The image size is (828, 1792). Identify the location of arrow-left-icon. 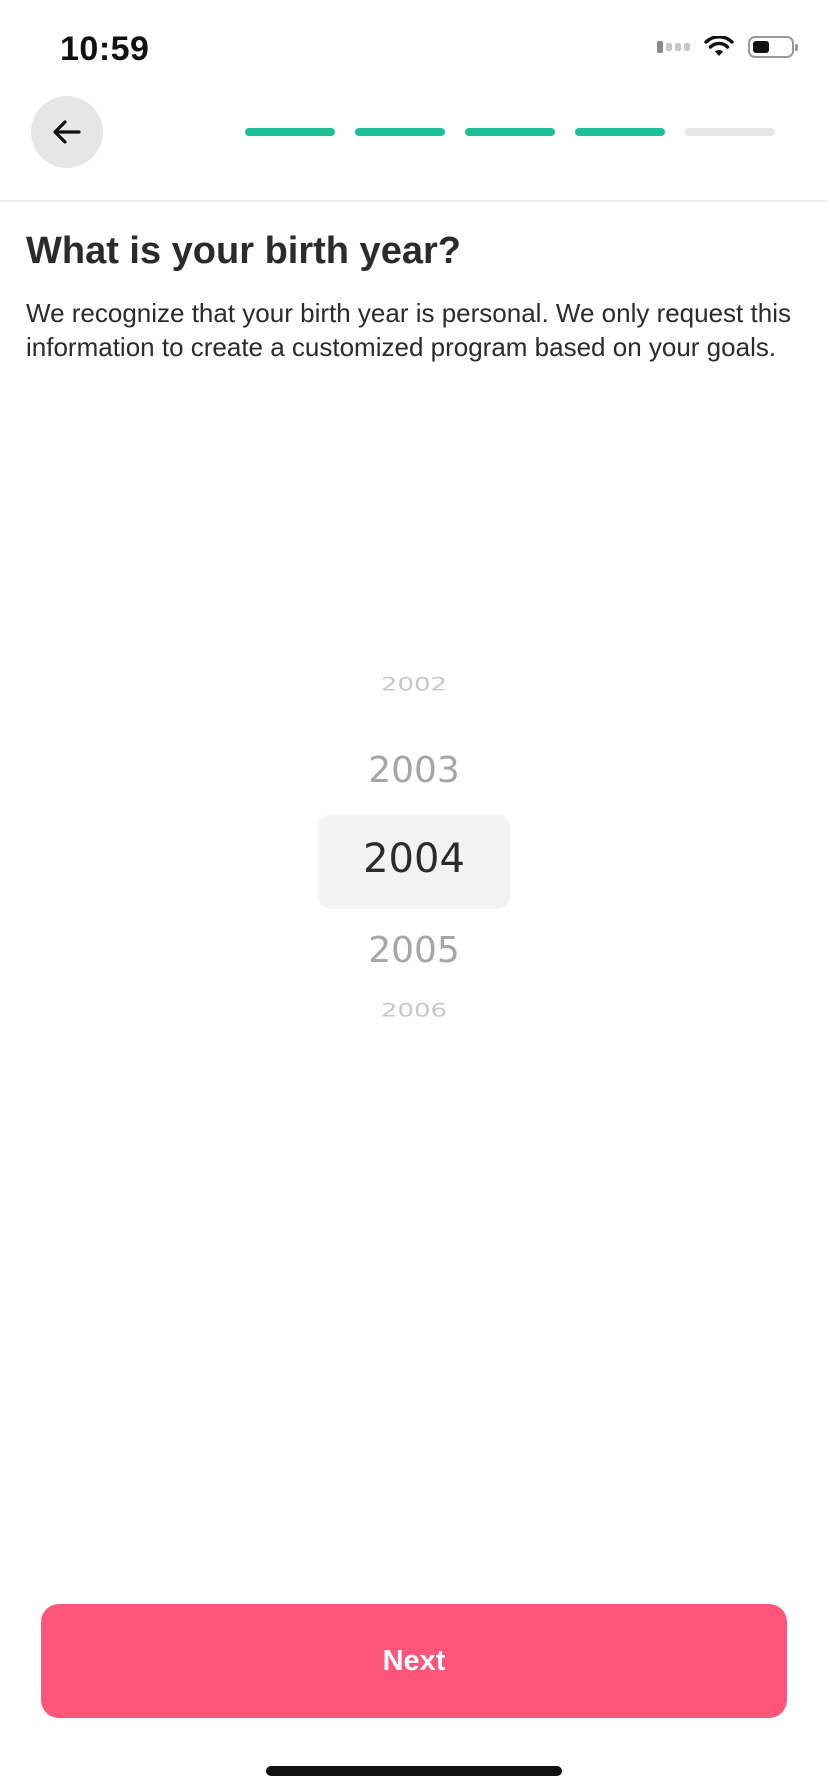
(67, 132).